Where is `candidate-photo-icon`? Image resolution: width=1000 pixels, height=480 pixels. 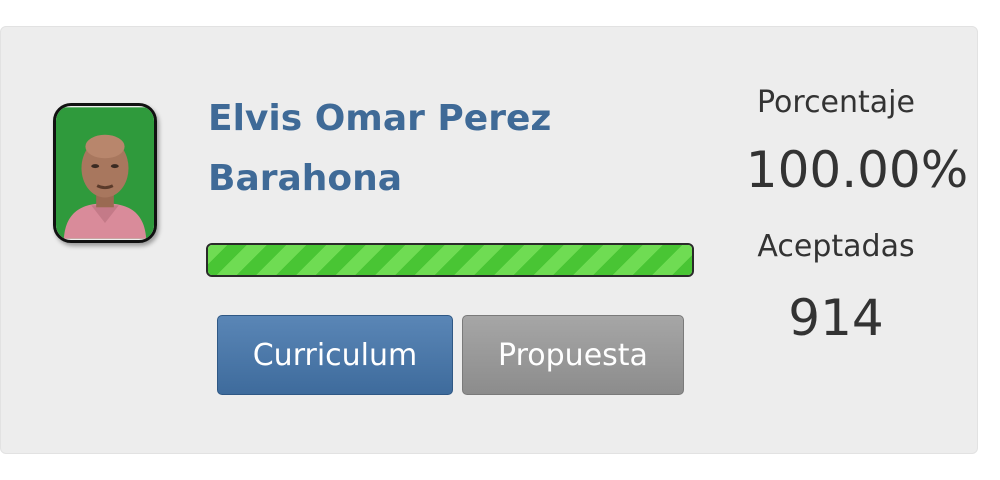
candidate-photo-icon is located at coordinates (105, 173).